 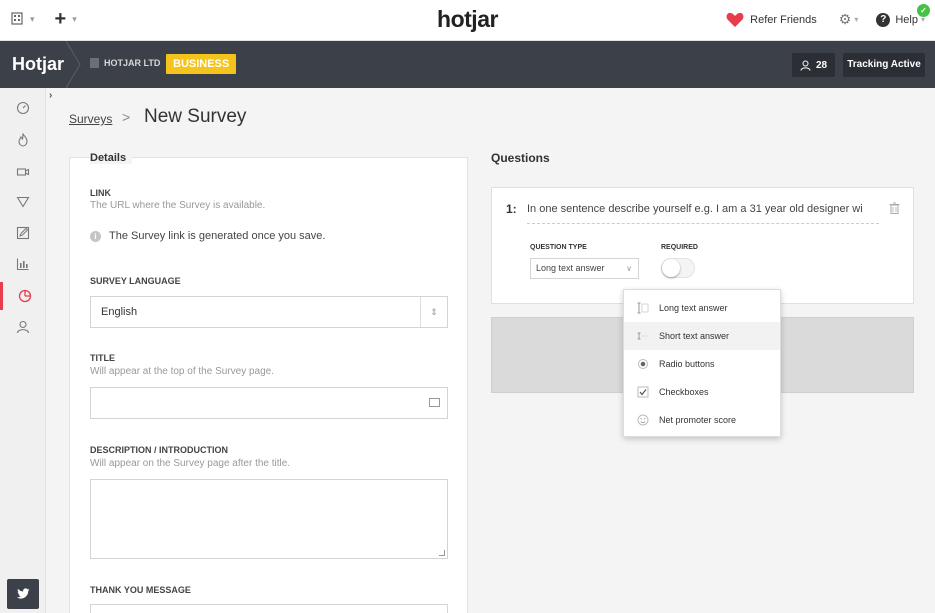 I want to click on sidebar-item-dashboard, so click(x=23, y=108).